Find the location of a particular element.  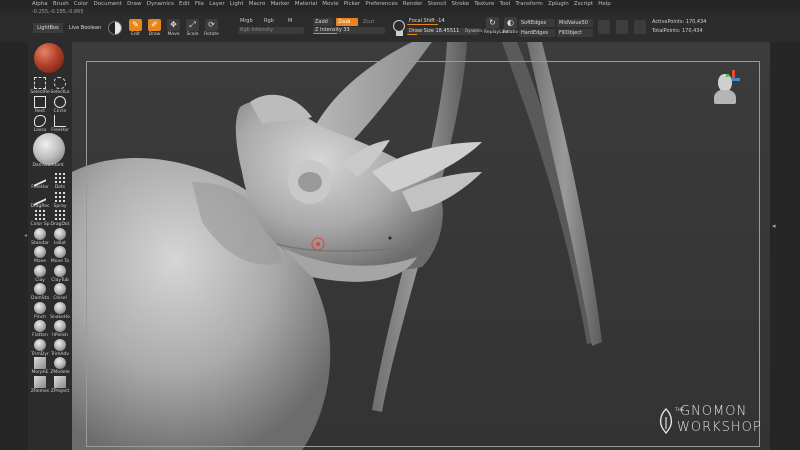

mid-value-slider: MidValue50 is located at coordinates (575, 23).